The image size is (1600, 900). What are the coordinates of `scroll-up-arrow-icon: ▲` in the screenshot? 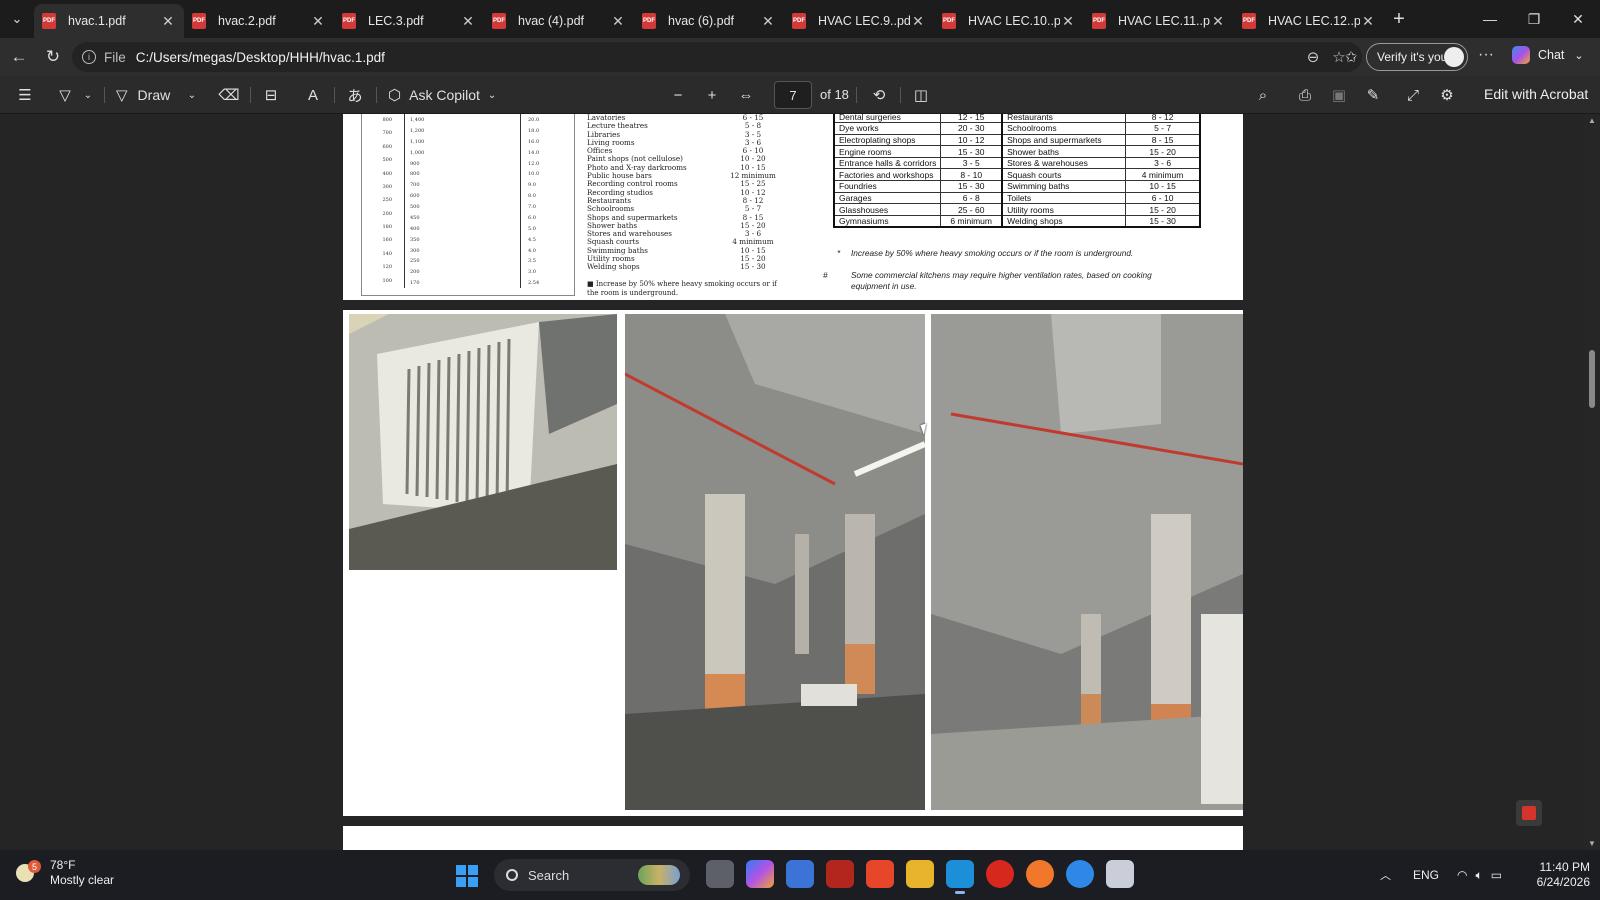 It's located at (1592, 120).